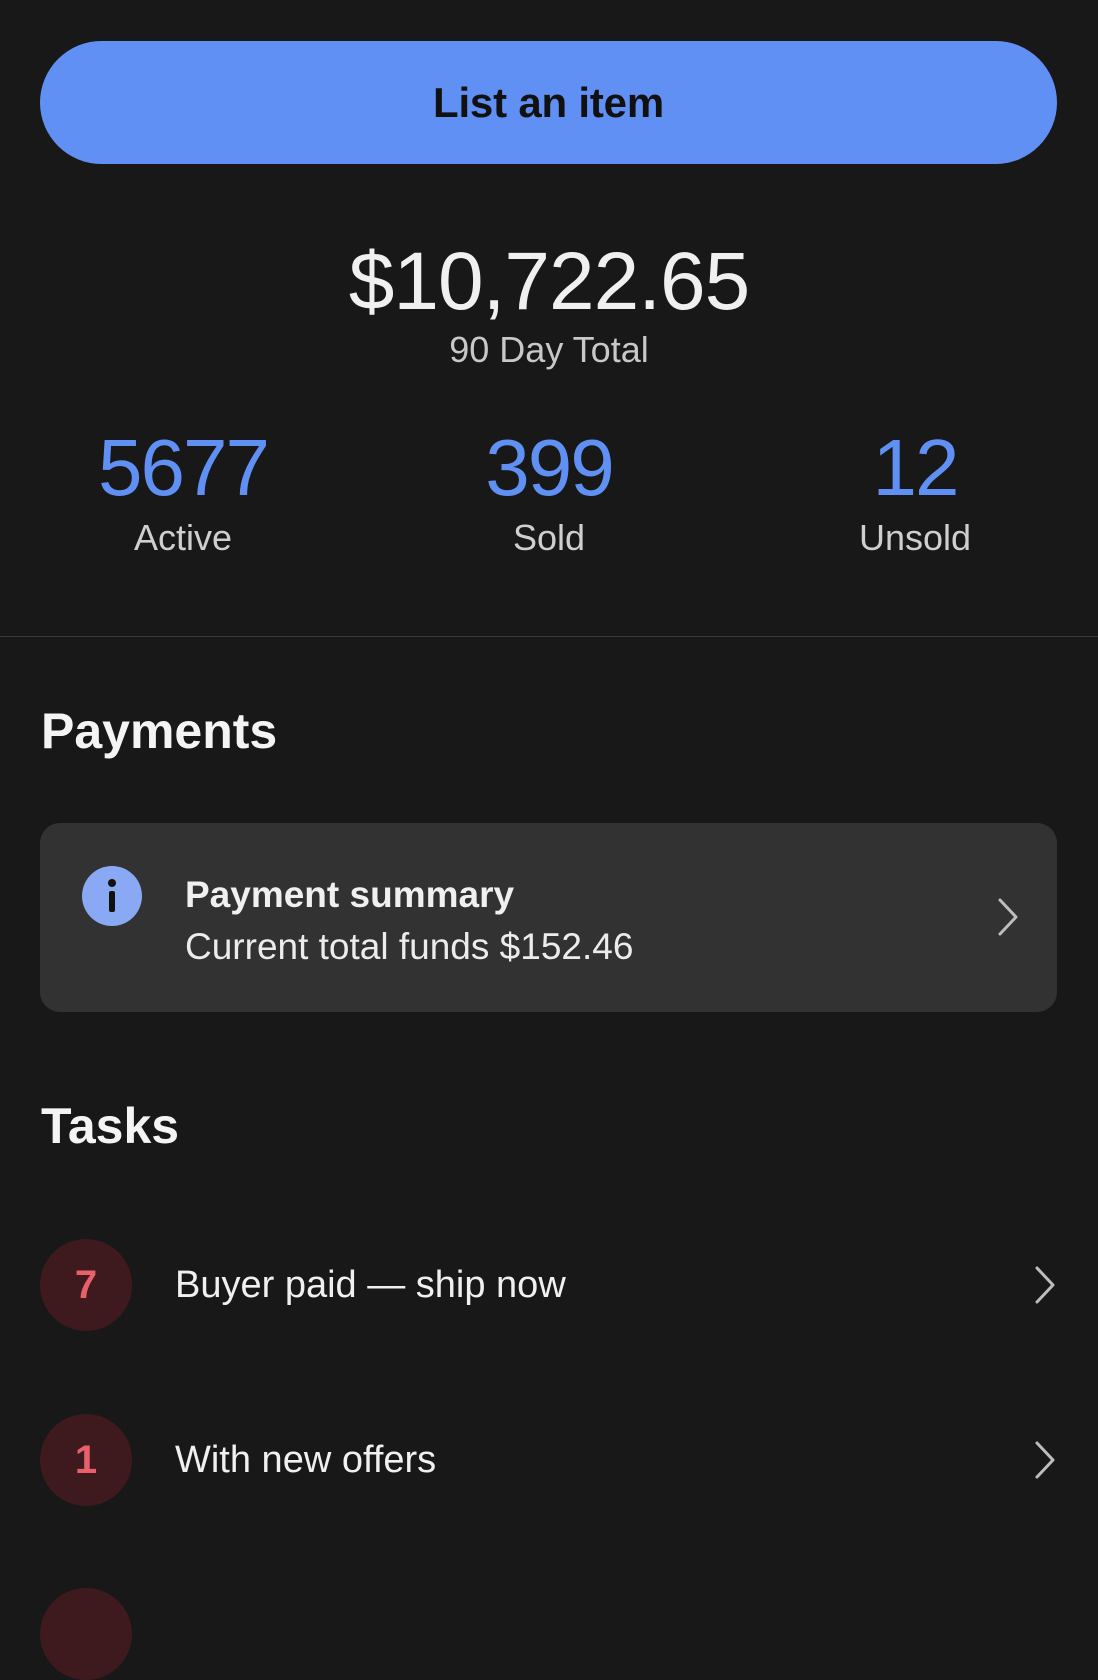 The height and width of the screenshot is (1680, 1098). What do you see at coordinates (370, 1285) in the screenshot?
I see `task-label: Buyer paid — ship now` at bounding box center [370, 1285].